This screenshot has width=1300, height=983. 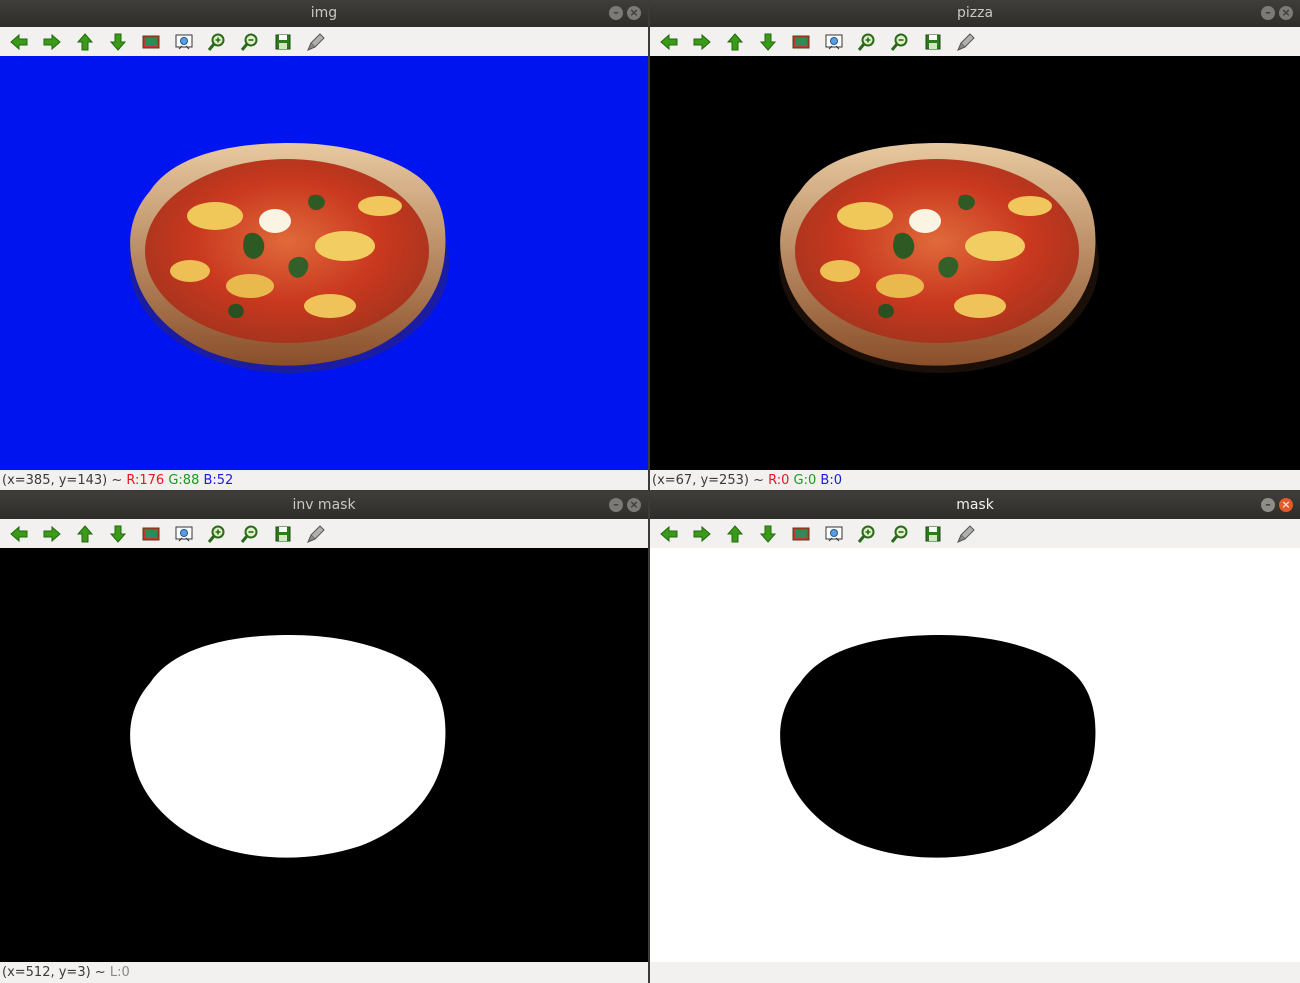 I want to click on window-titlebar: pizza – ×, so click(x=975, y=13).